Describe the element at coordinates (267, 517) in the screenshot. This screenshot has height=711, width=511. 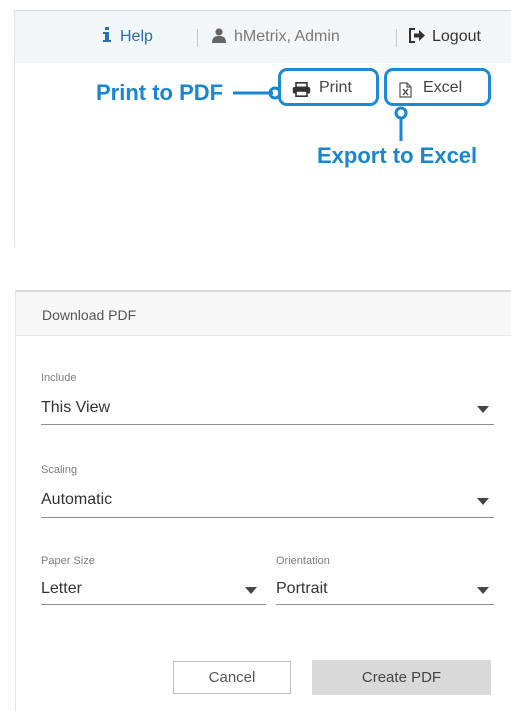
I see `scaling-underline` at that location.